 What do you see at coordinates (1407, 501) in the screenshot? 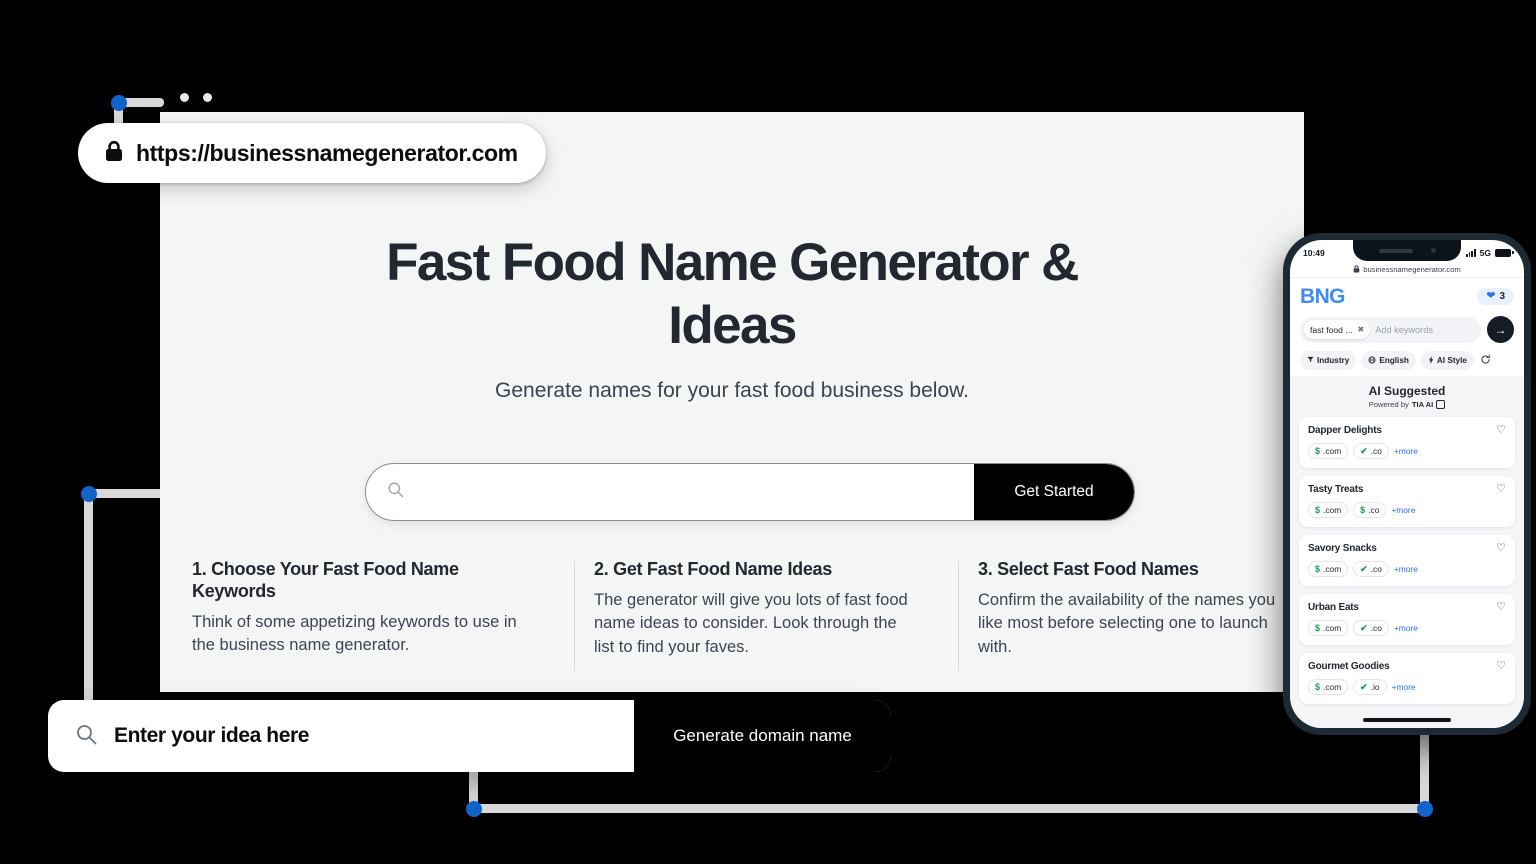
I see `list-item: Tasty Treats ♡ $ .com $ .co +more` at bounding box center [1407, 501].